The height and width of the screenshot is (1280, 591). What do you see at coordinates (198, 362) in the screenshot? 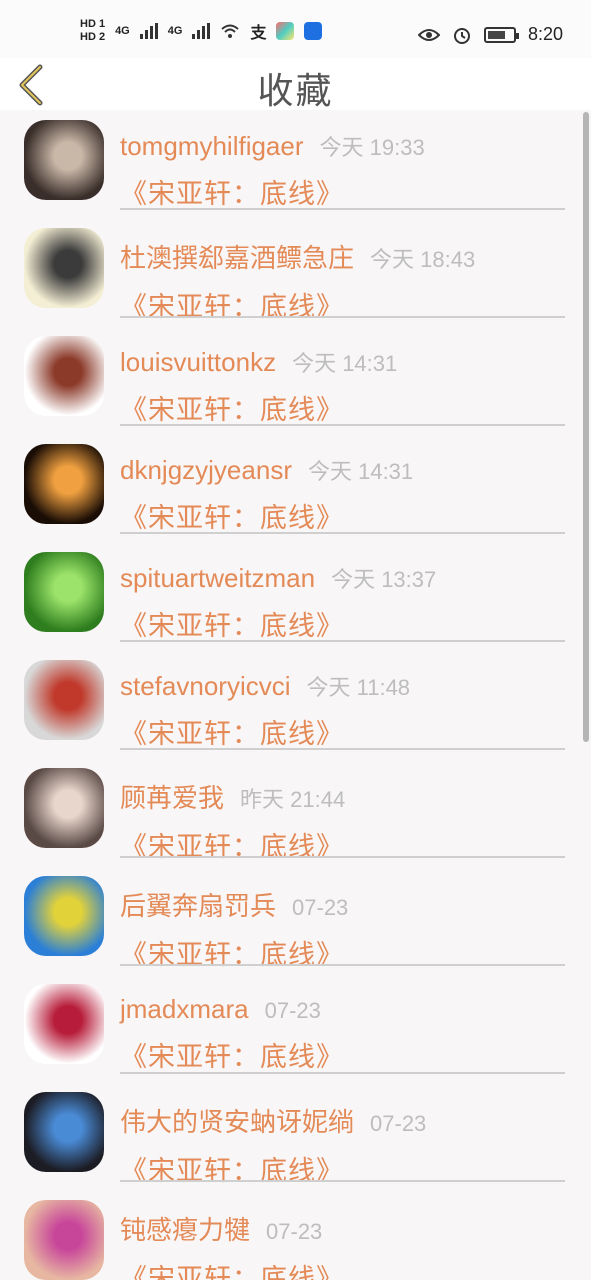
I see `user-name: louisvuittonkz` at bounding box center [198, 362].